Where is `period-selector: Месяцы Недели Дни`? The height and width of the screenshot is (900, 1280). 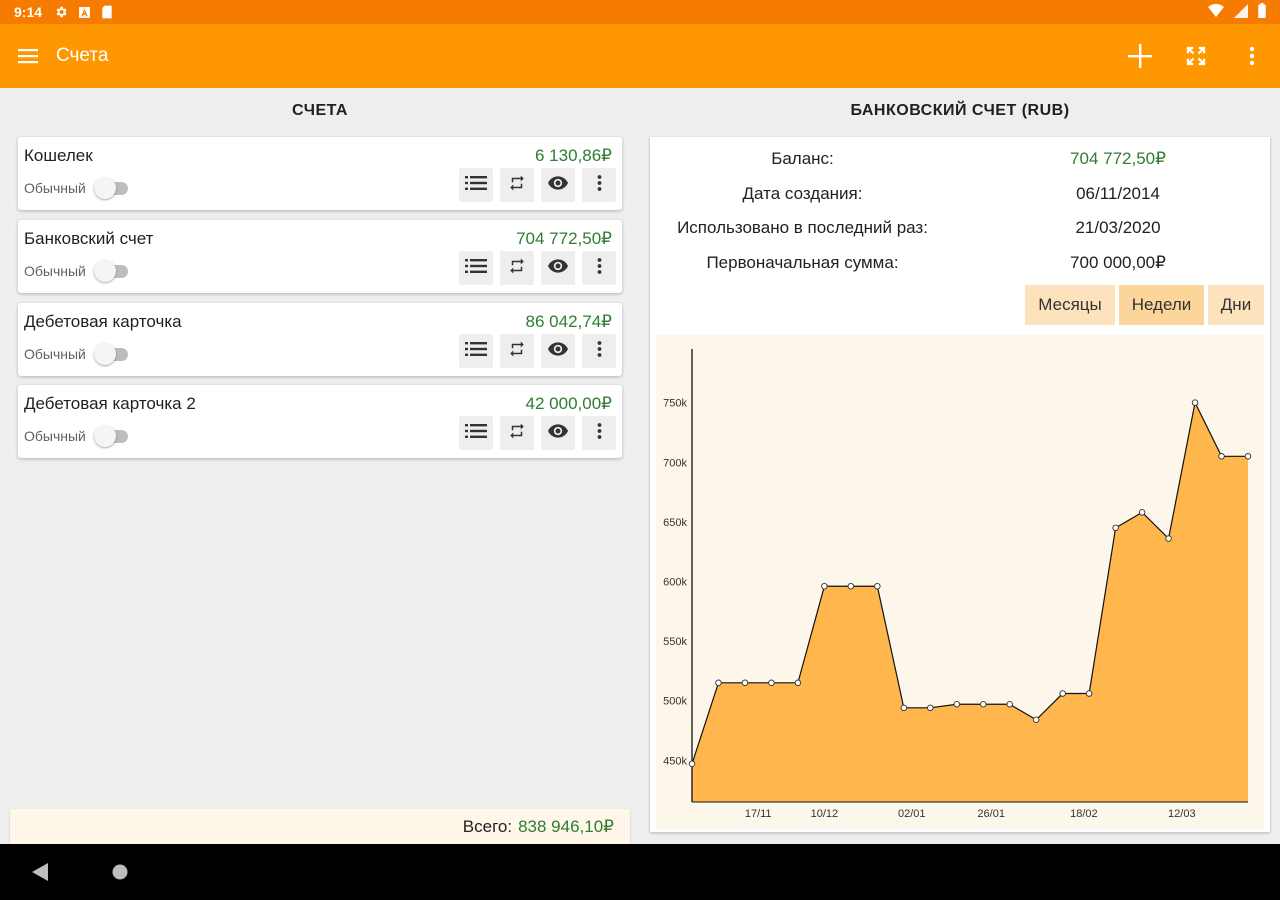 period-selector: Месяцы Недели Дни is located at coordinates (1144, 305).